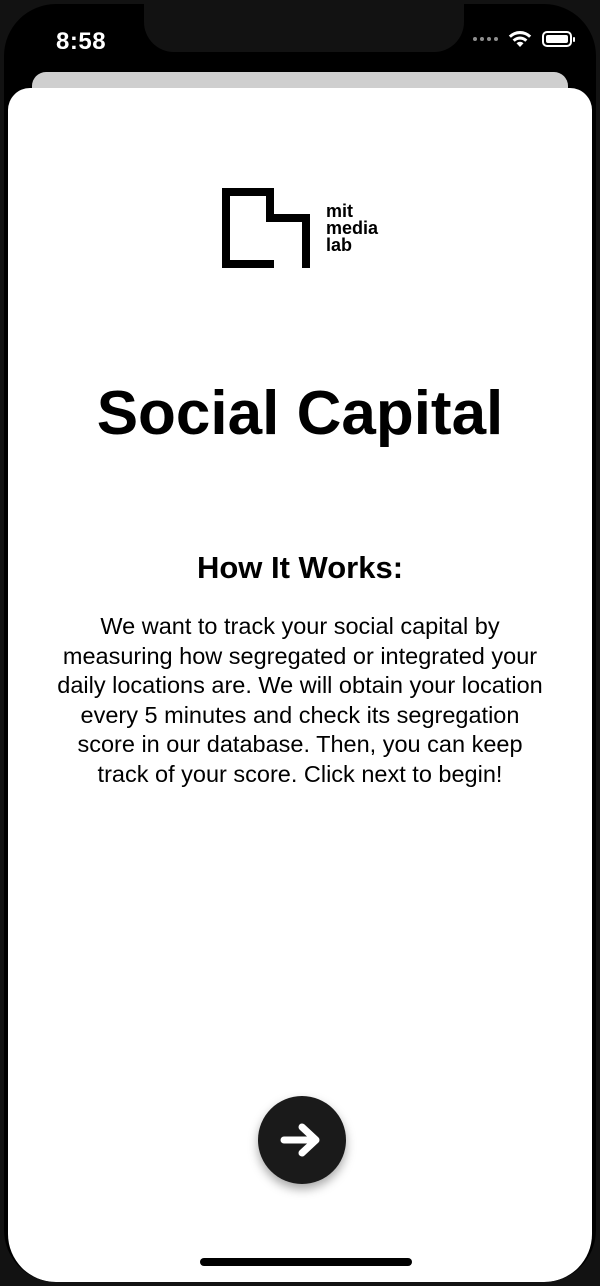  What do you see at coordinates (485, 39) in the screenshot?
I see `signal-dots-icon` at bounding box center [485, 39].